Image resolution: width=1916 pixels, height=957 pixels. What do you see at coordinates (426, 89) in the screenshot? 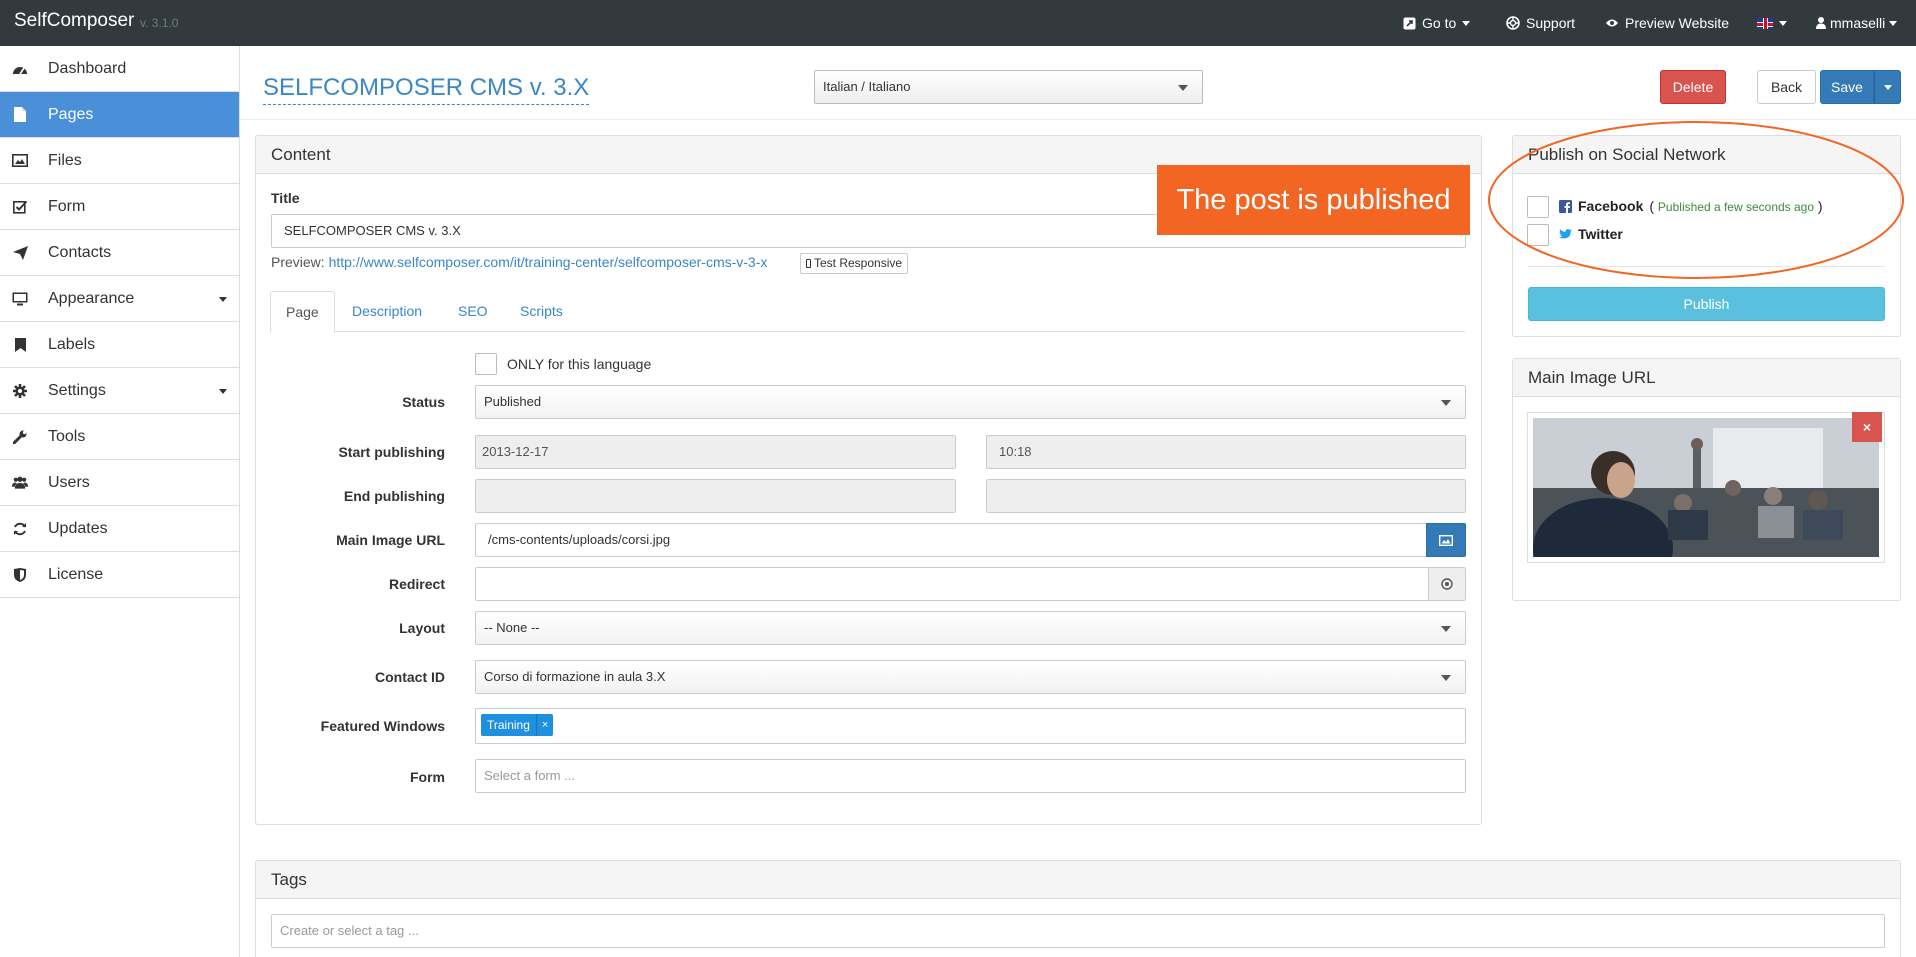
I see `page-title: SELFCOMPOSER CMS v. 3.X` at bounding box center [426, 89].